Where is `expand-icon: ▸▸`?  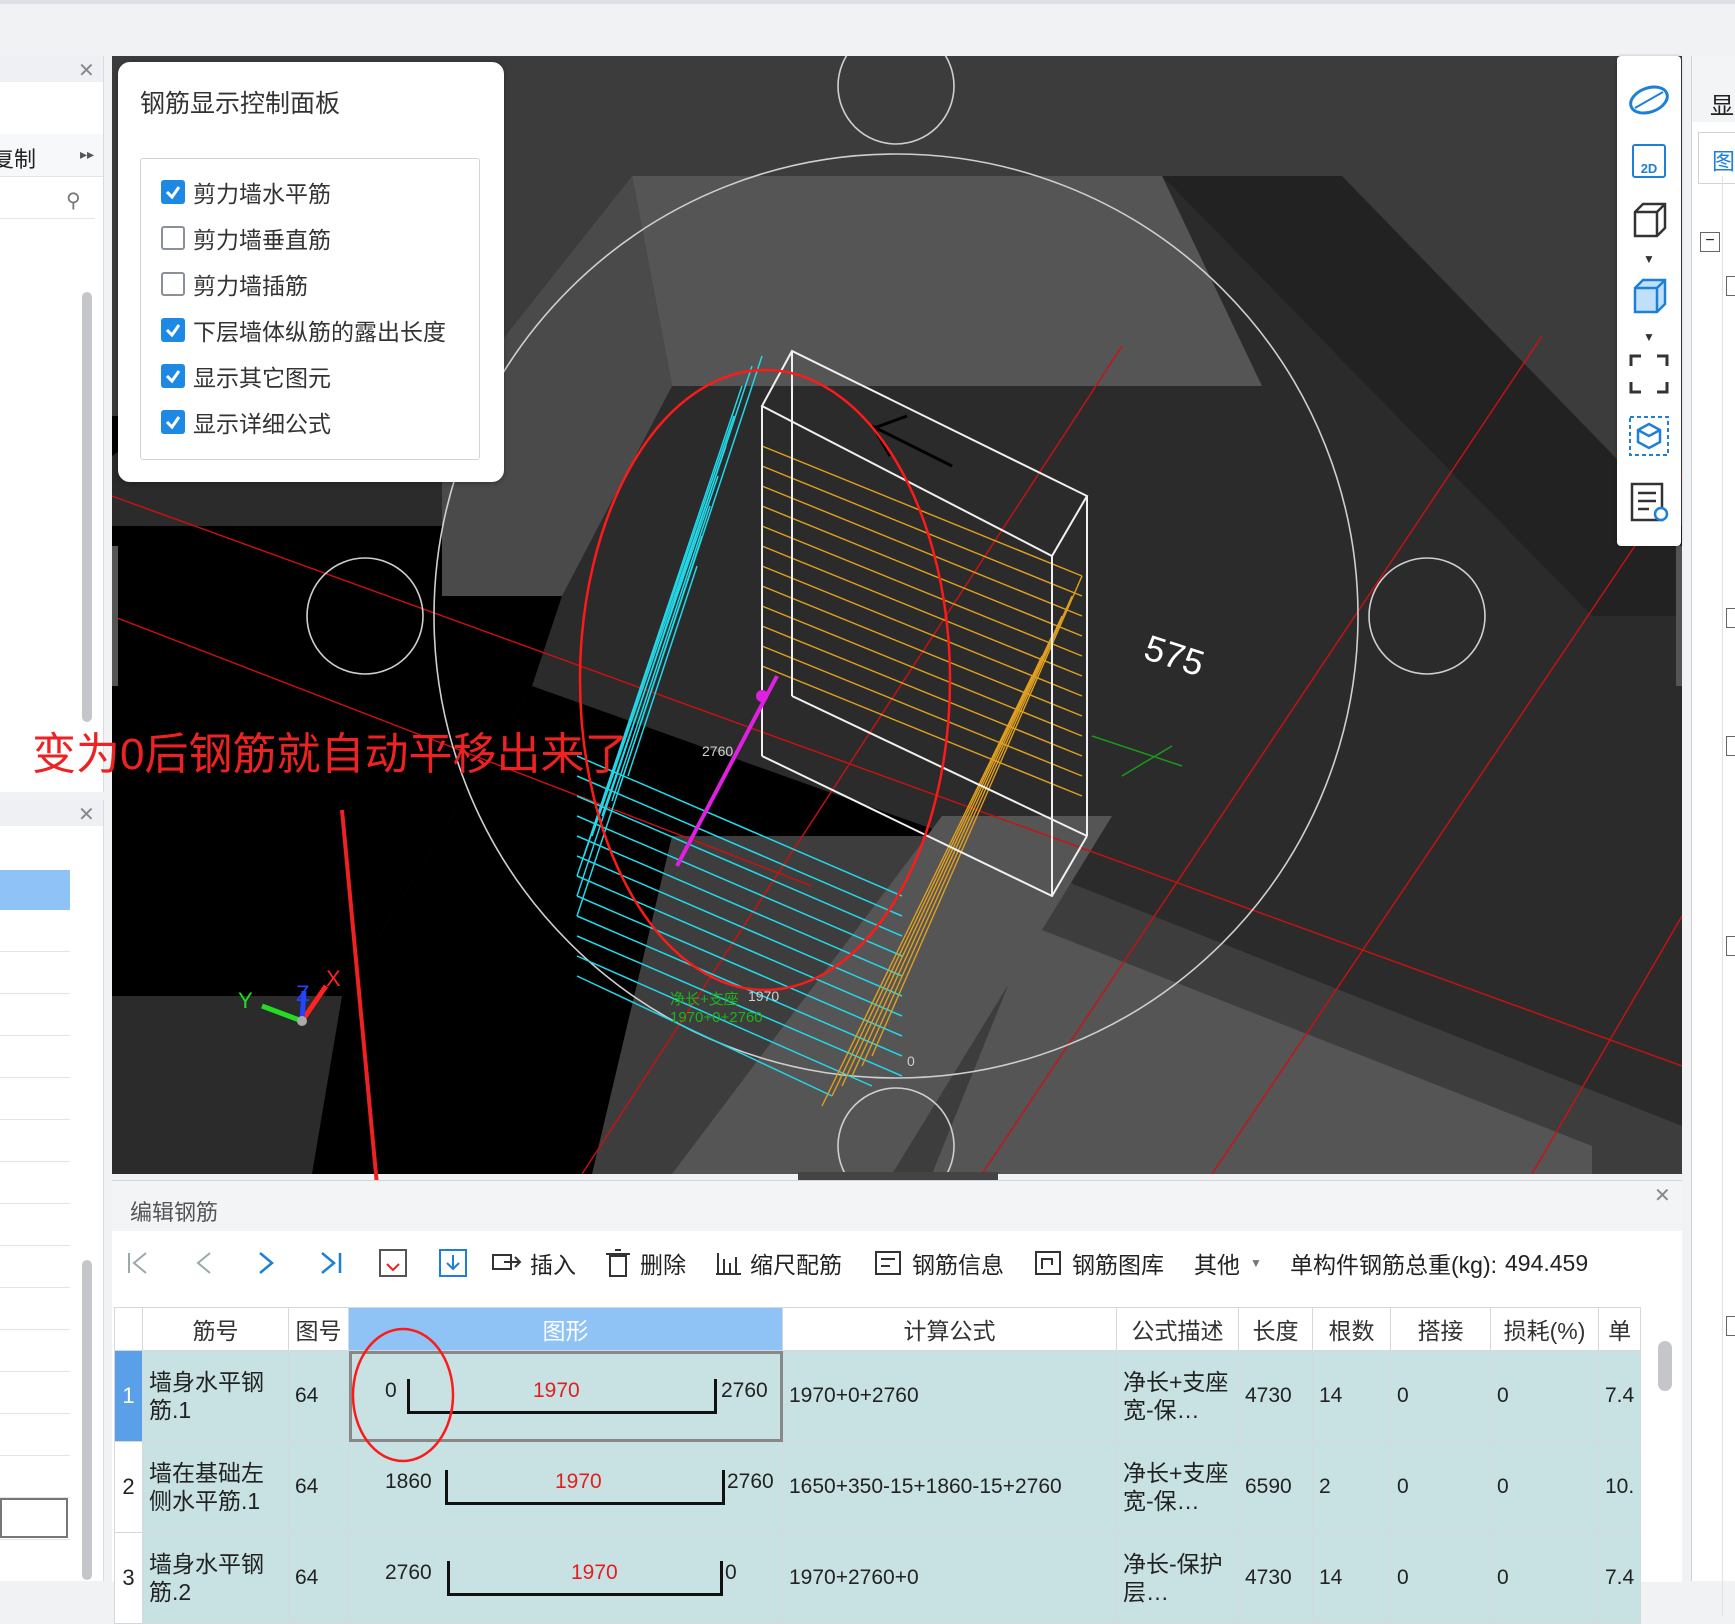
expand-icon: ▸▸ is located at coordinates (87, 154).